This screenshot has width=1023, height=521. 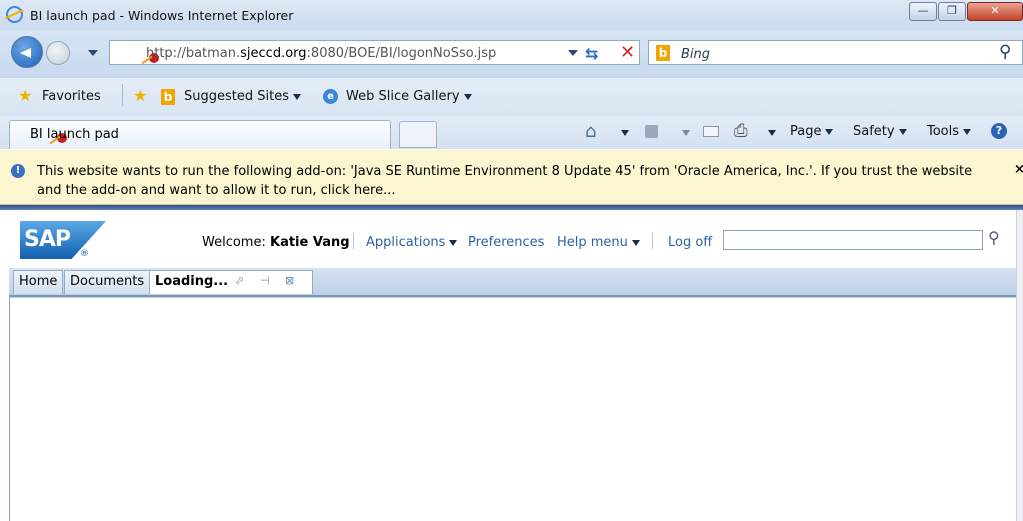 What do you see at coordinates (696, 54) in the screenshot?
I see `search-placeholder: Bing` at bounding box center [696, 54].